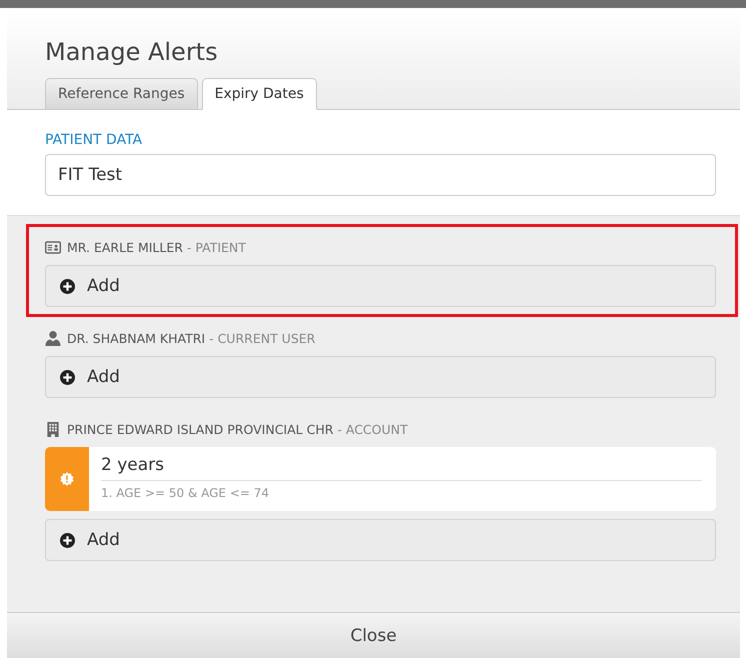 This screenshot has width=746, height=658. What do you see at coordinates (67, 479) in the screenshot?
I see `alert-icon` at bounding box center [67, 479].